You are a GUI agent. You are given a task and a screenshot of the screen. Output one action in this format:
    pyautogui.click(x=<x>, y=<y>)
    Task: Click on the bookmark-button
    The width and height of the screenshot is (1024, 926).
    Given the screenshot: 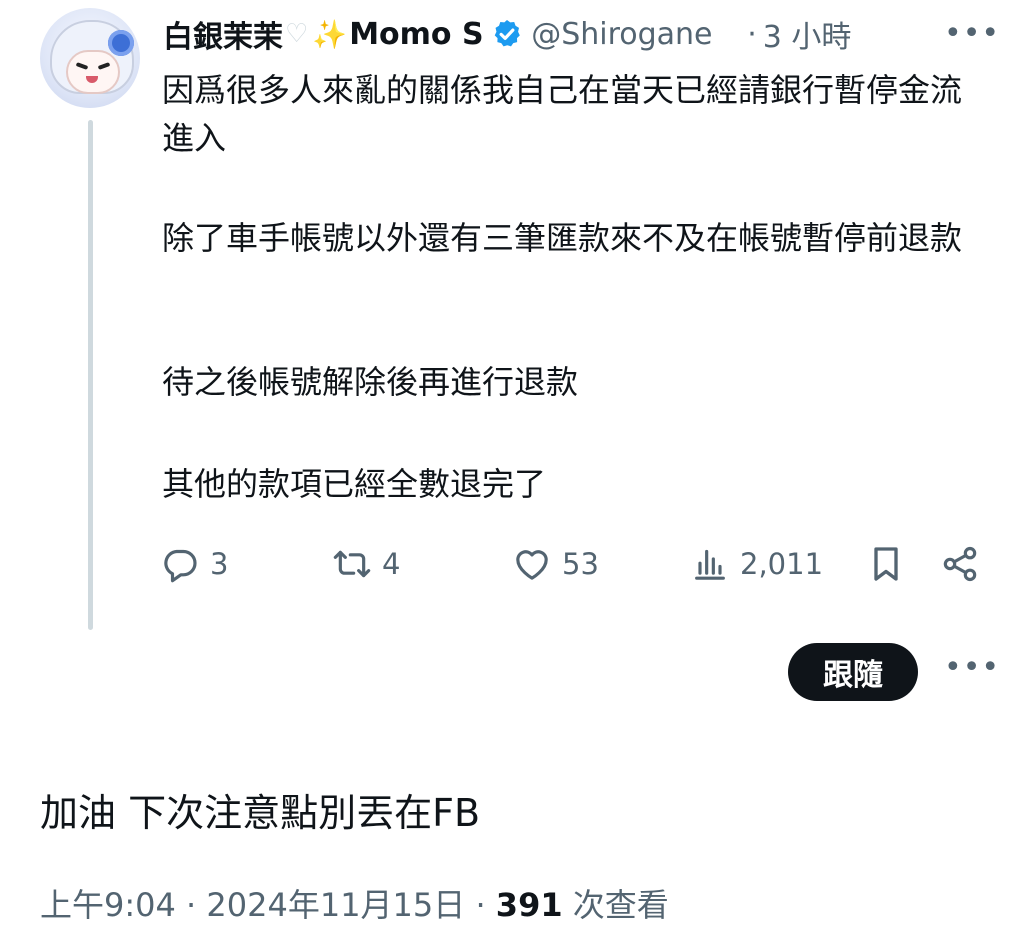 What is the action you would take?
    pyautogui.click(x=891, y=564)
    